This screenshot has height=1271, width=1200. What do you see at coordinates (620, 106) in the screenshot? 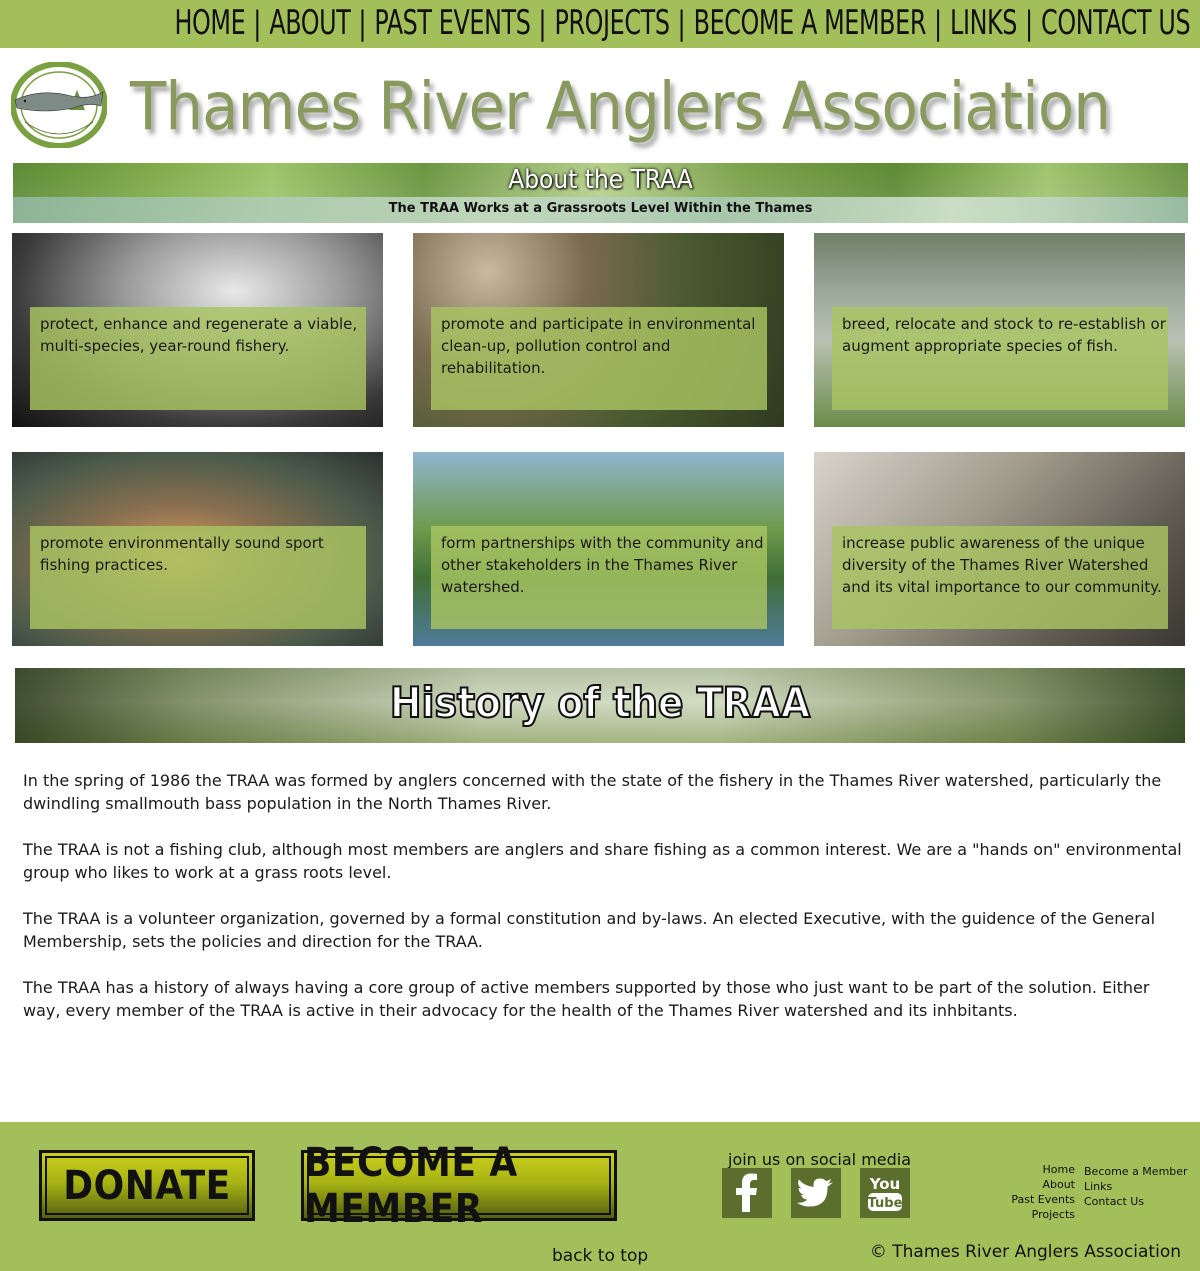
I see `site-title: Thames River Anglers Association` at bounding box center [620, 106].